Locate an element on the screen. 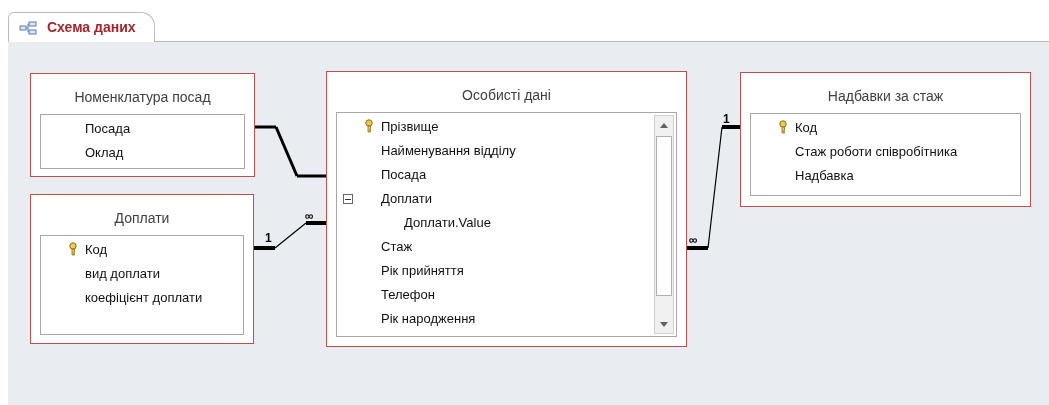 Image resolution: width=1049 pixels, height=405 pixels. table-title: Особисті дані is located at coordinates (506, 95).